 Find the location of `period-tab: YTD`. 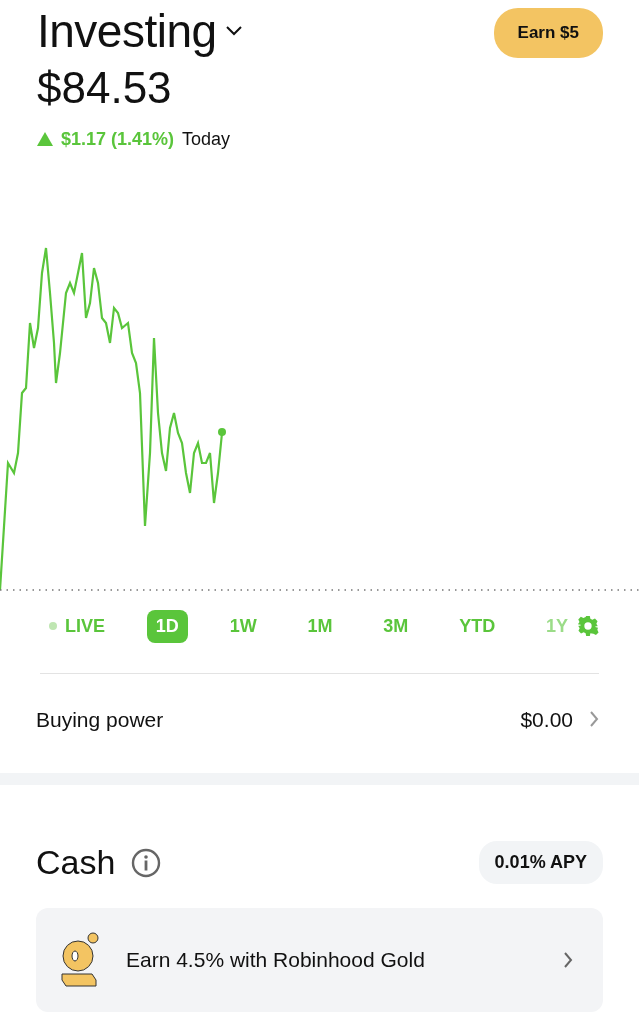

period-tab: YTD is located at coordinates (477, 626).